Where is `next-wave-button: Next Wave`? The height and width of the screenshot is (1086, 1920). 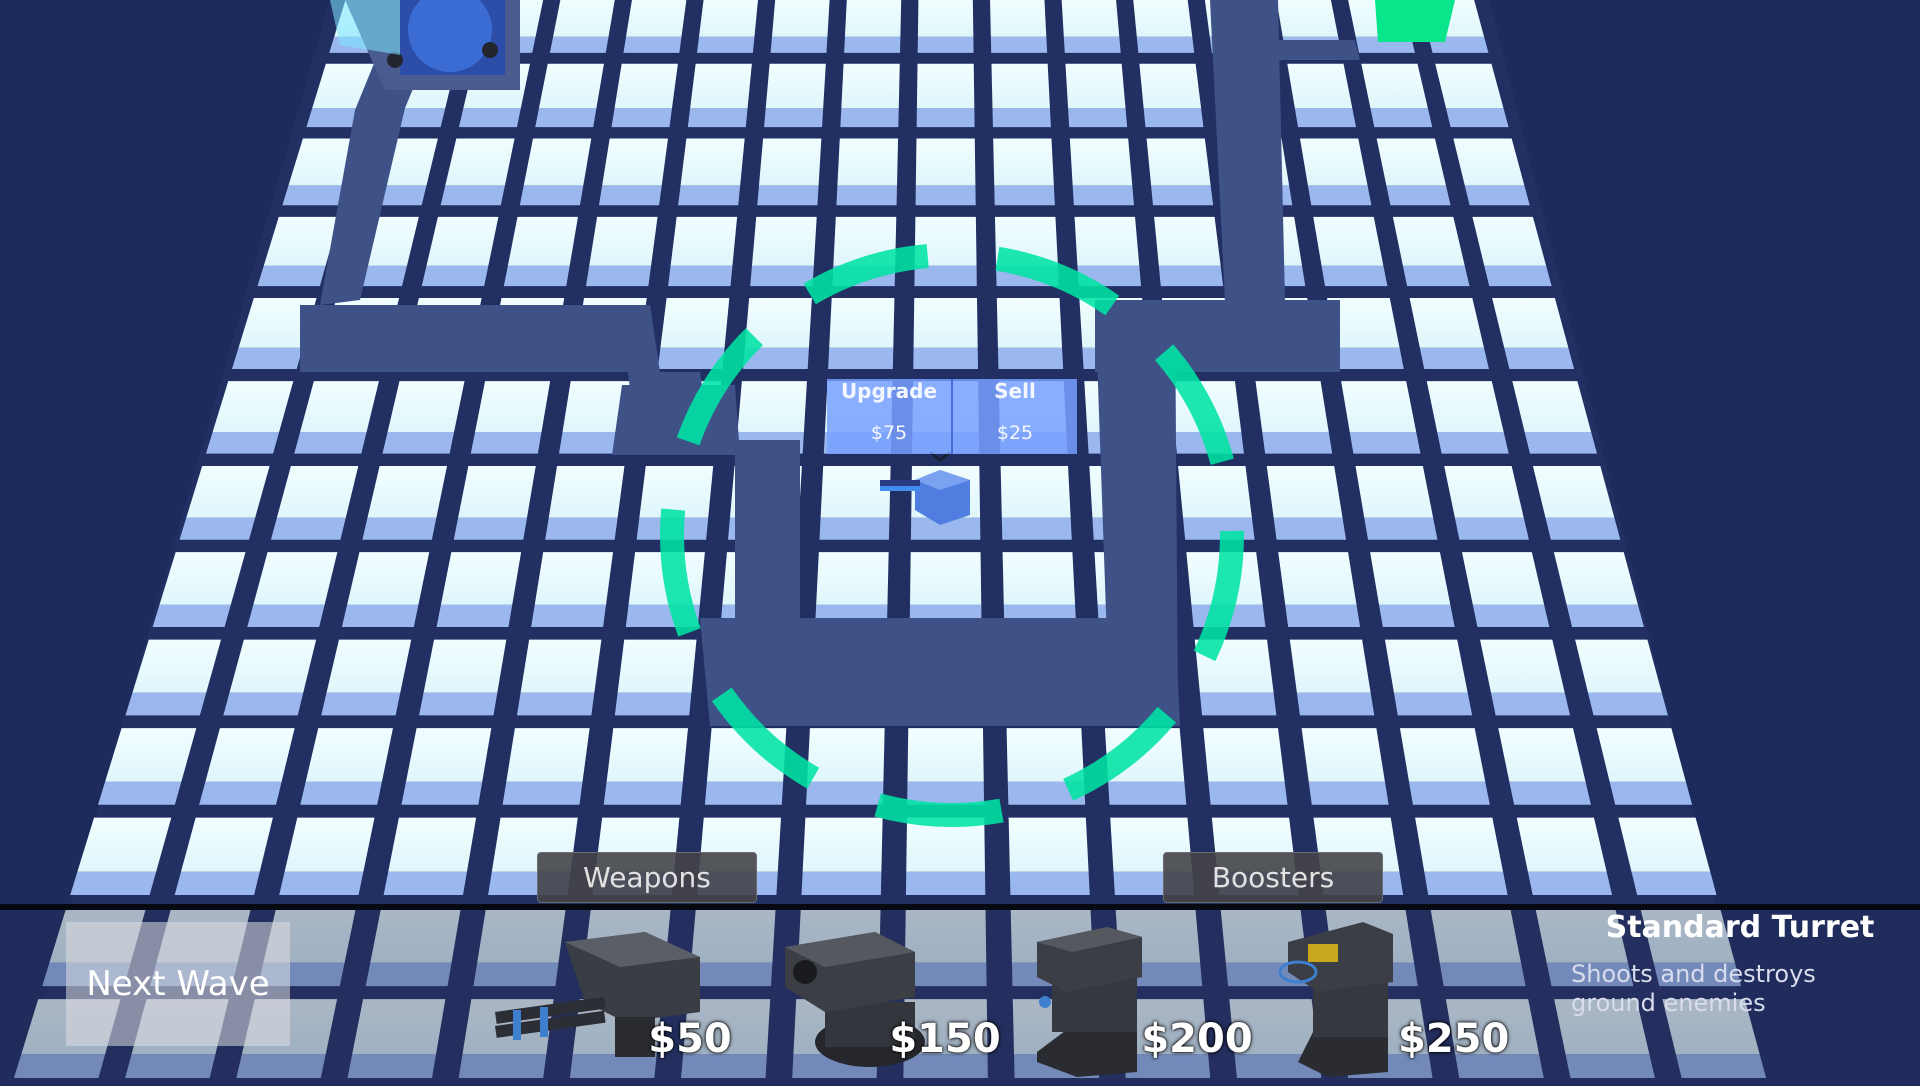 next-wave-button: Next Wave is located at coordinates (178, 984).